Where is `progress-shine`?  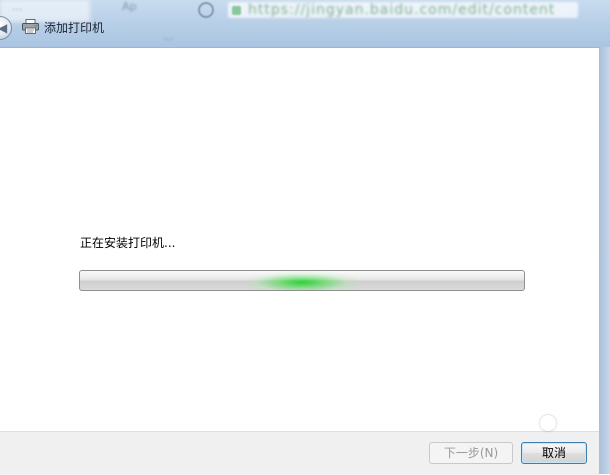 progress-shine is located at coordinates (302, 275).